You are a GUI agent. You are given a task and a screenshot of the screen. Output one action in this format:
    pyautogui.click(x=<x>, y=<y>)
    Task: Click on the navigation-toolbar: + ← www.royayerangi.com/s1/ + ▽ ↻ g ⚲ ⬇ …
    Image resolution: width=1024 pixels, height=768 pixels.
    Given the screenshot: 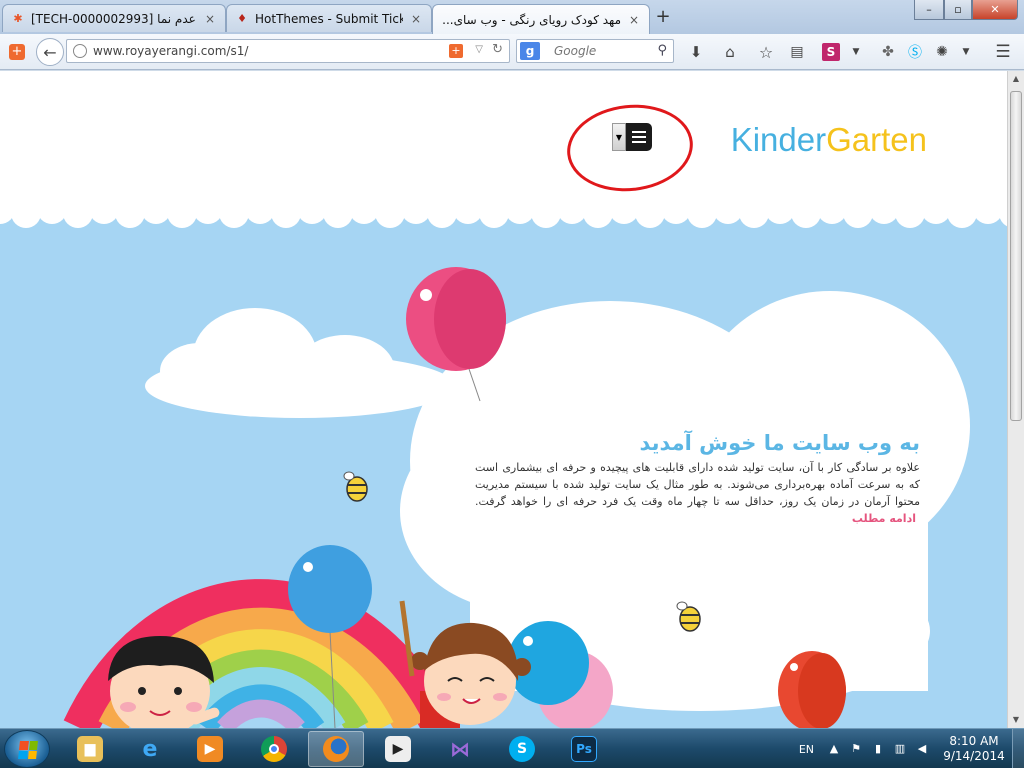 What is the action you would take?
    pyautogui.click(x=512, y=52)
    